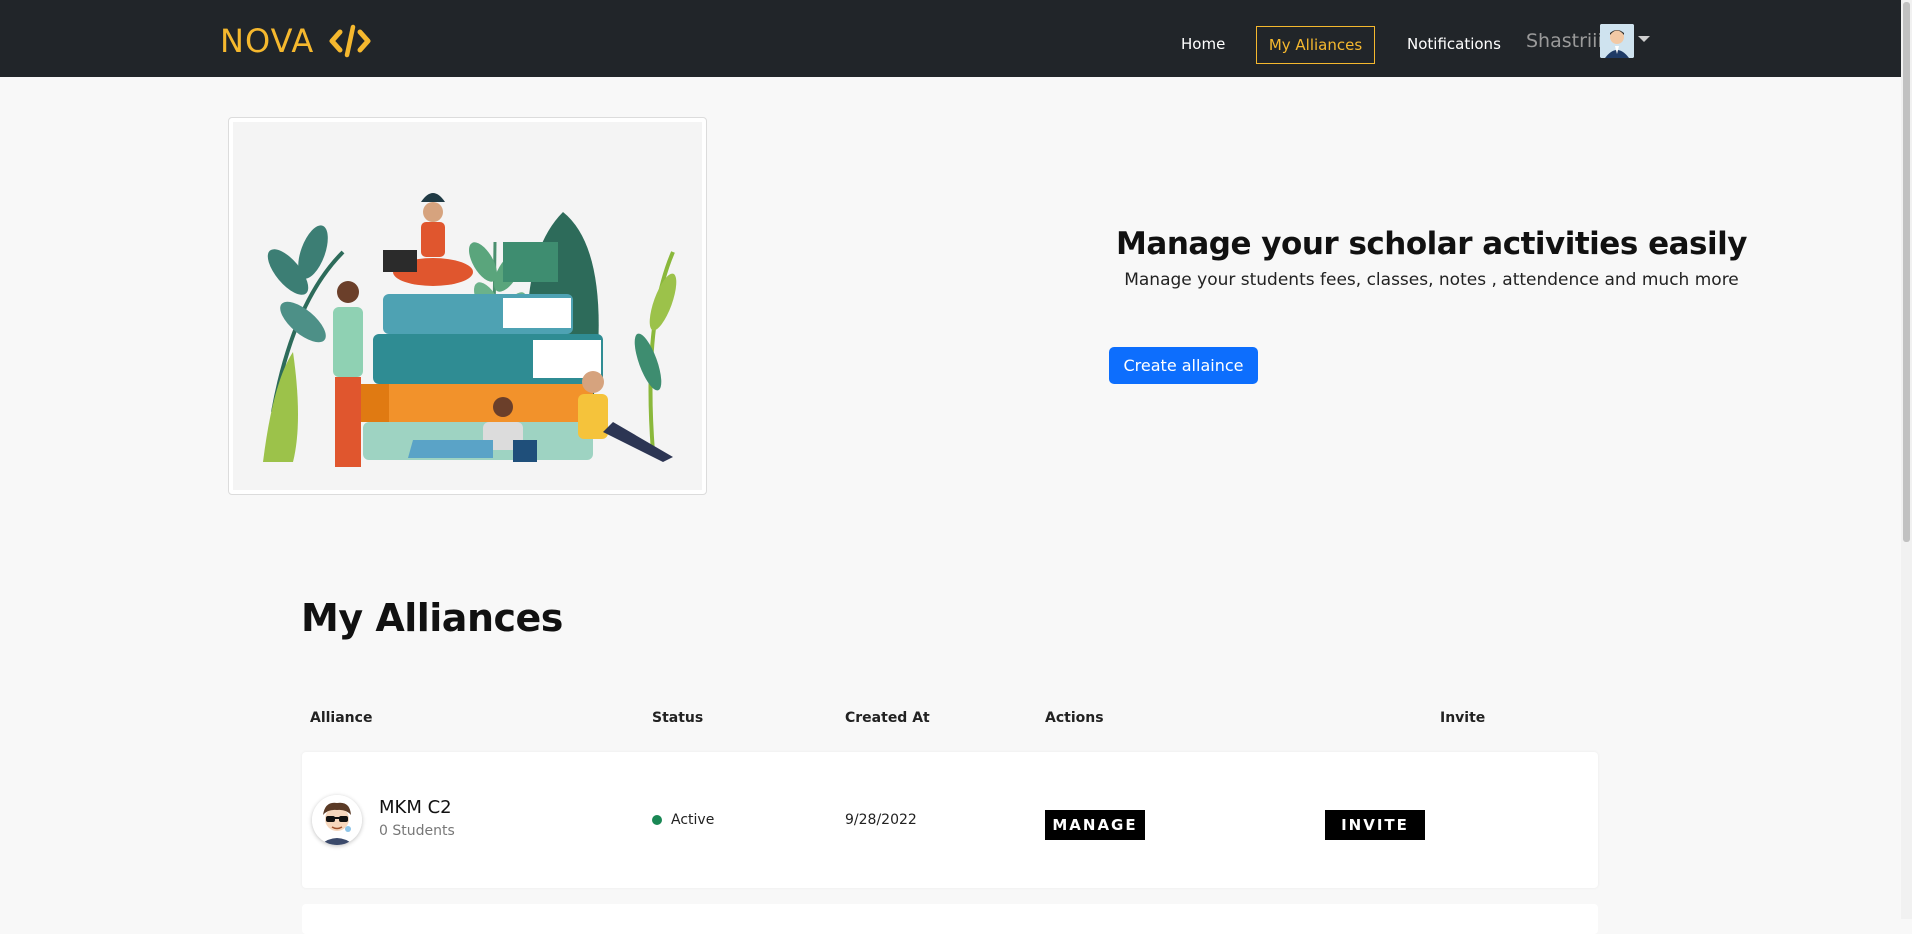  What do you see at coordinates (678, 718) in the screenshot?
I see `column-header-status: Status` at bounding box center [678, 718].